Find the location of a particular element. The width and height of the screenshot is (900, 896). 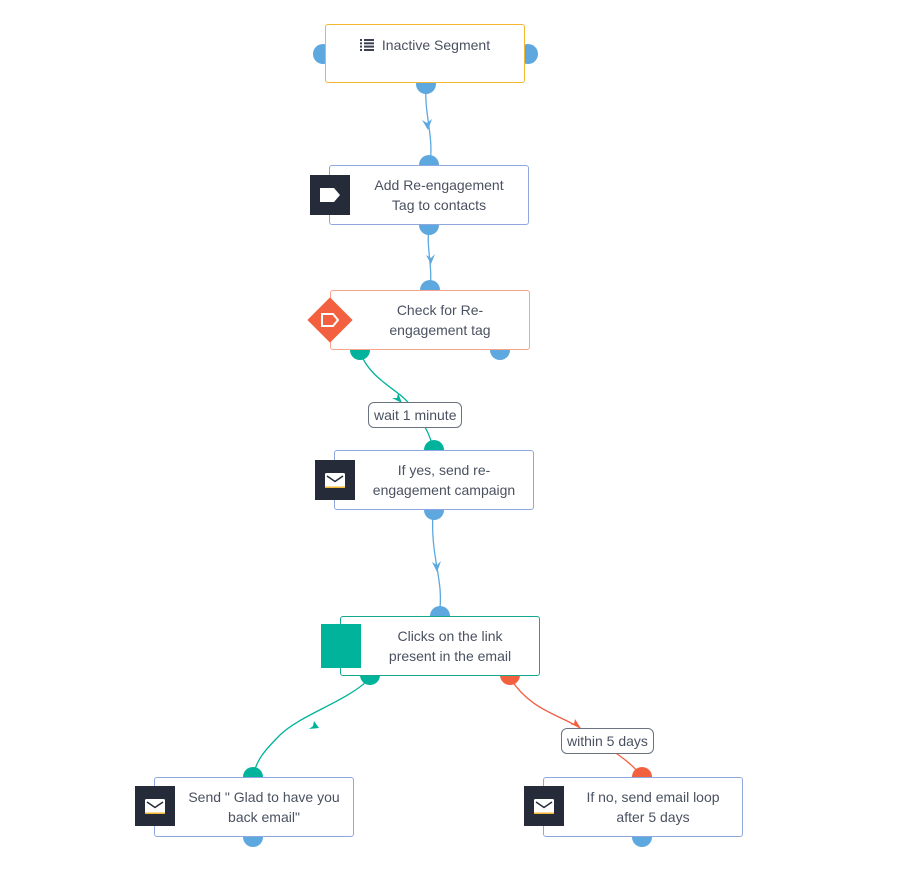

node-clicks-link: Clicks on the link present in the email is located at coordinates (440, 646).